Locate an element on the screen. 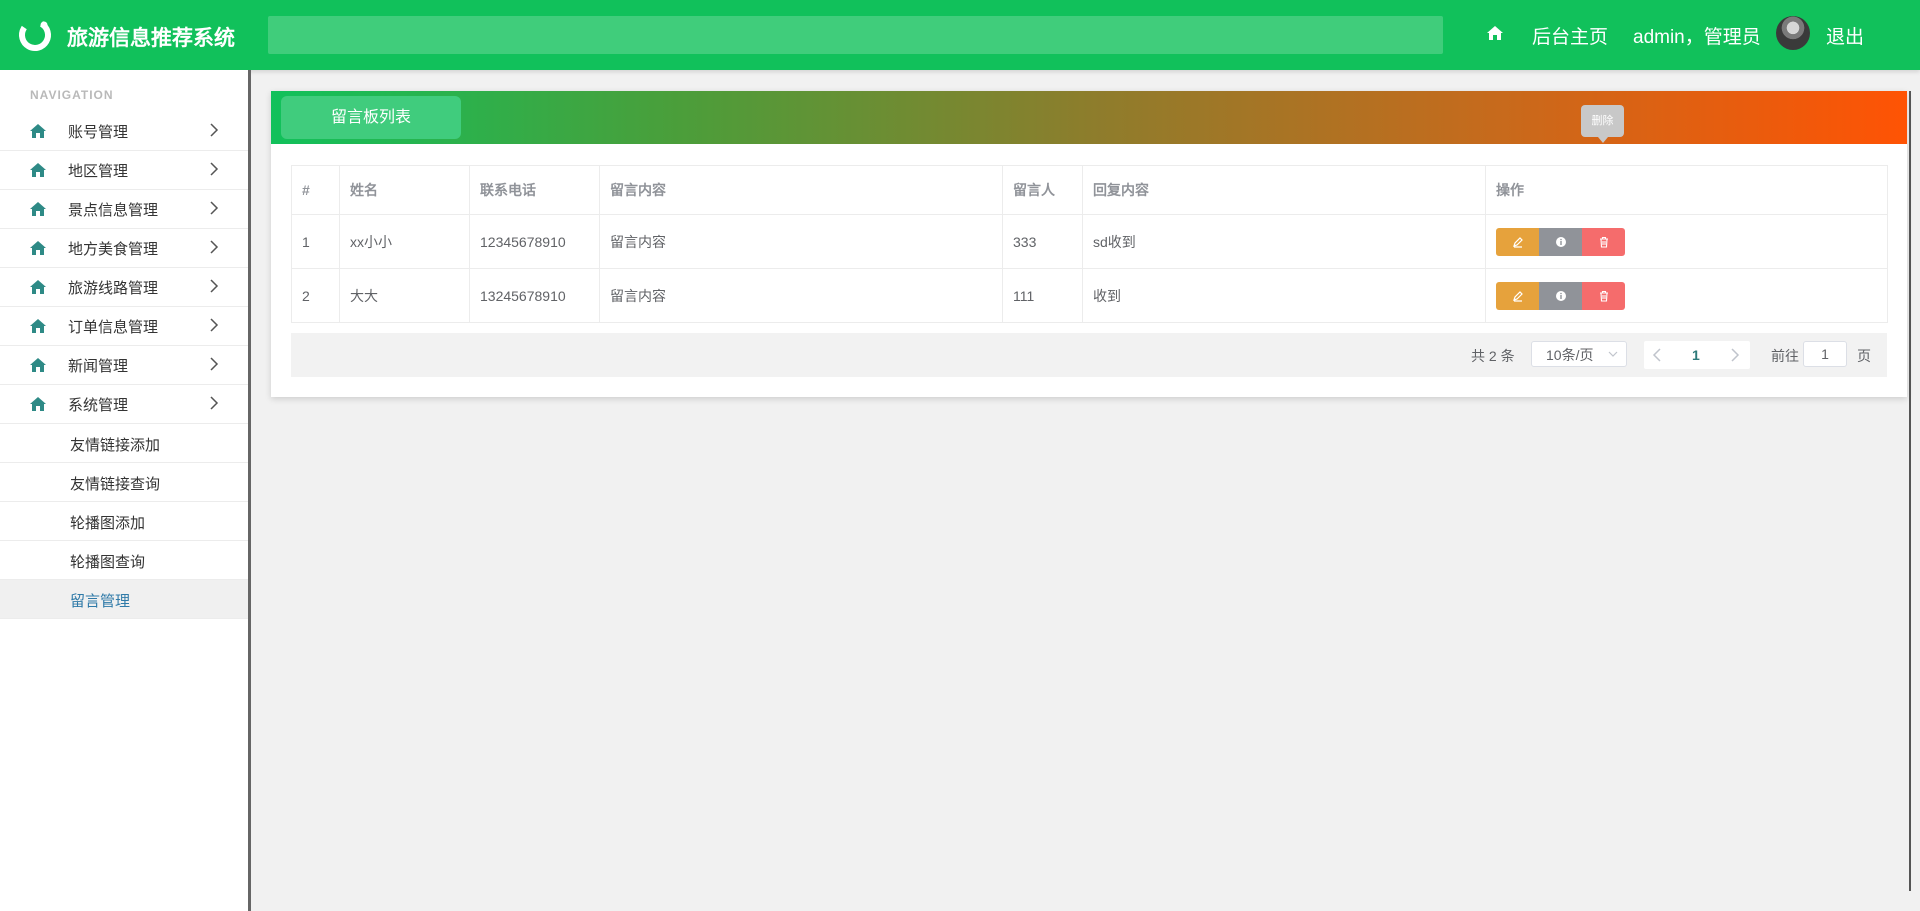  column-header: 操作 is located at coordinates (1686, 190).